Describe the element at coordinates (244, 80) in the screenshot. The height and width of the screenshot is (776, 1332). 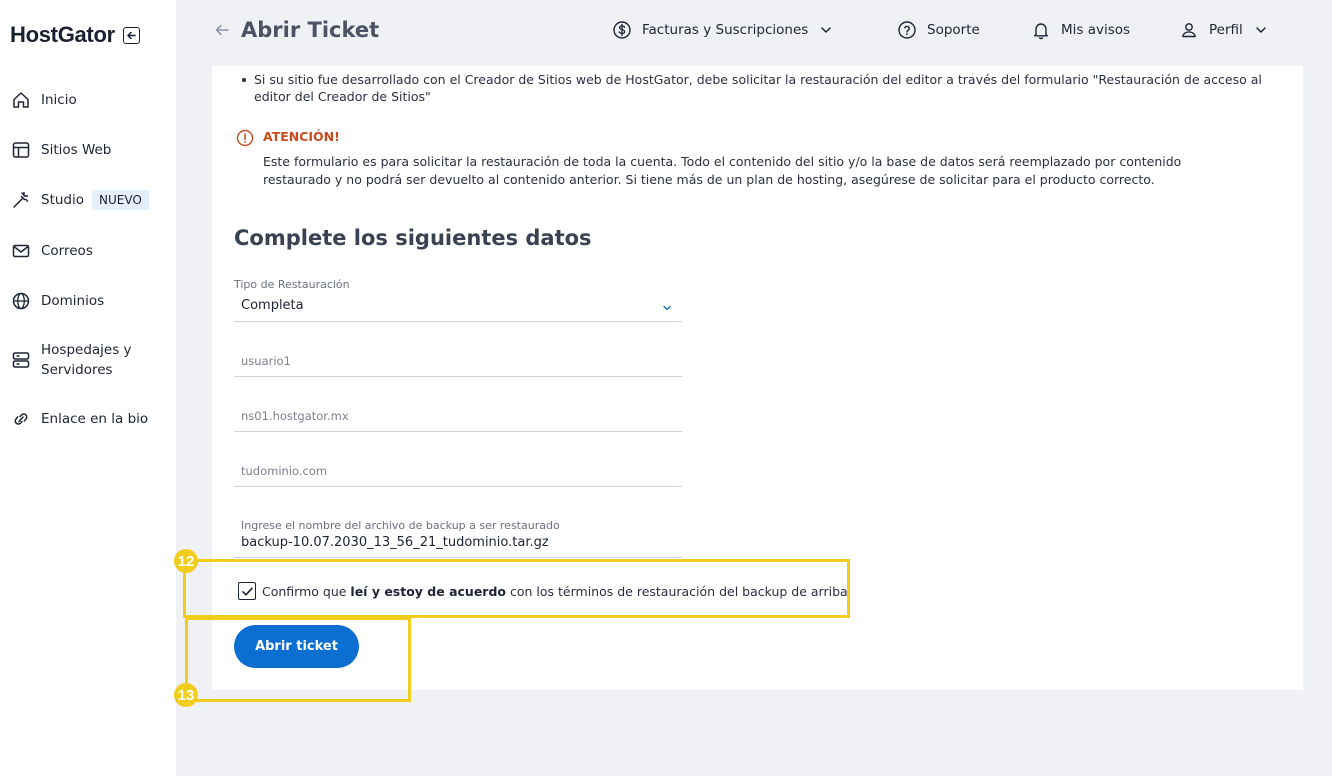
I see `bullet-dot` at that location.